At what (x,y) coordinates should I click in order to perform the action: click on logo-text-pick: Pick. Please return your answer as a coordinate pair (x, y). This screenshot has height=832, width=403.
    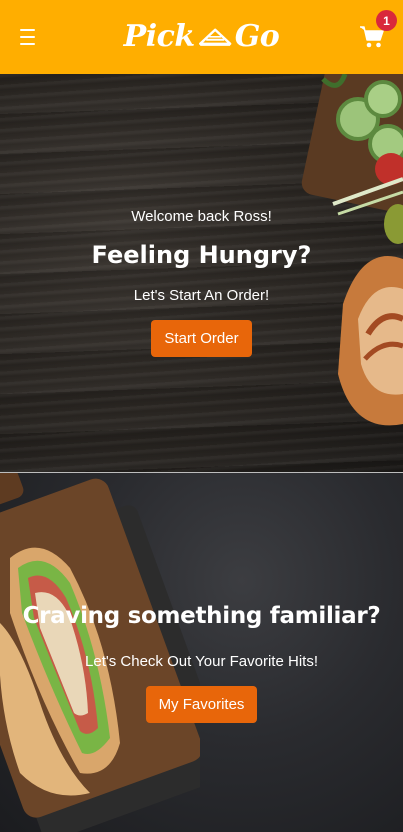
    Looking at the image, I should click on (159, 36).